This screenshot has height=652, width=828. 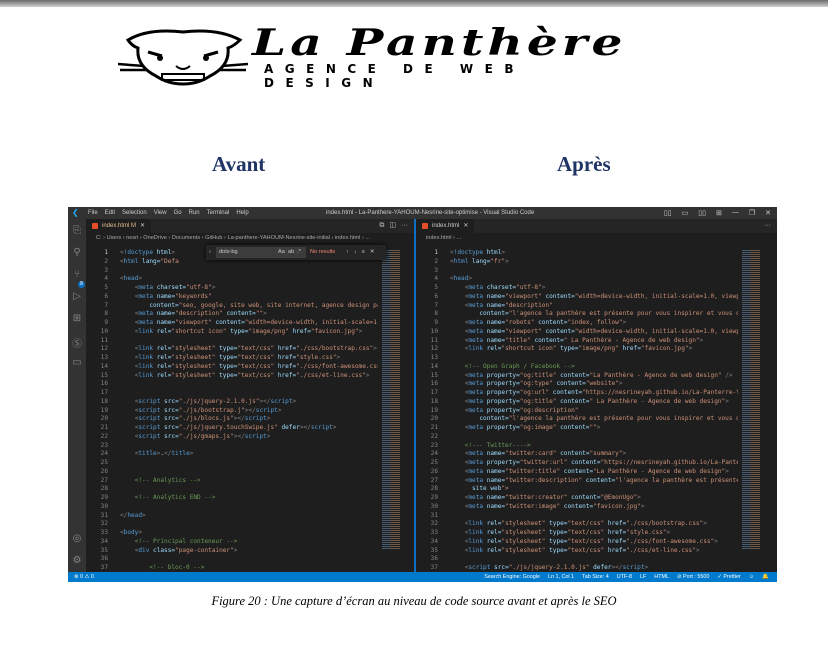 What do you see at coordinates (232, 463) in the screenshot?
I see `code-line: 25` at bounding box center [232, 463].